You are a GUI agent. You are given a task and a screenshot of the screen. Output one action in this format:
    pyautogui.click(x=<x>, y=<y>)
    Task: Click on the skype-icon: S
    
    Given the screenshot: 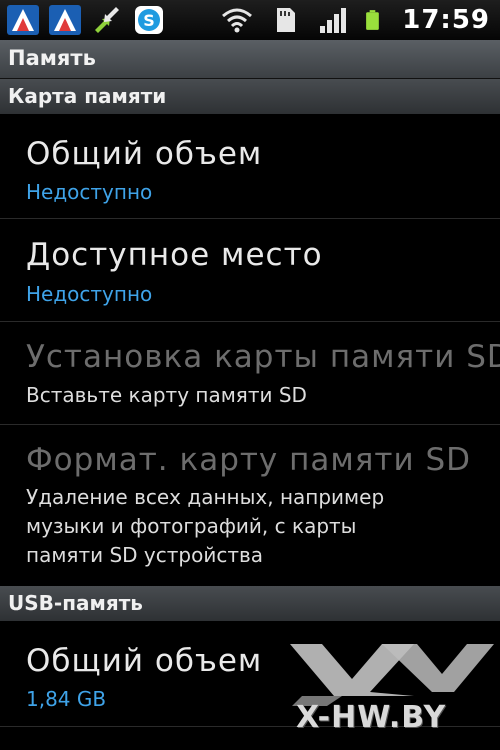 What is the action you would take?
    pyautogui.click(x=149, y=20)
    